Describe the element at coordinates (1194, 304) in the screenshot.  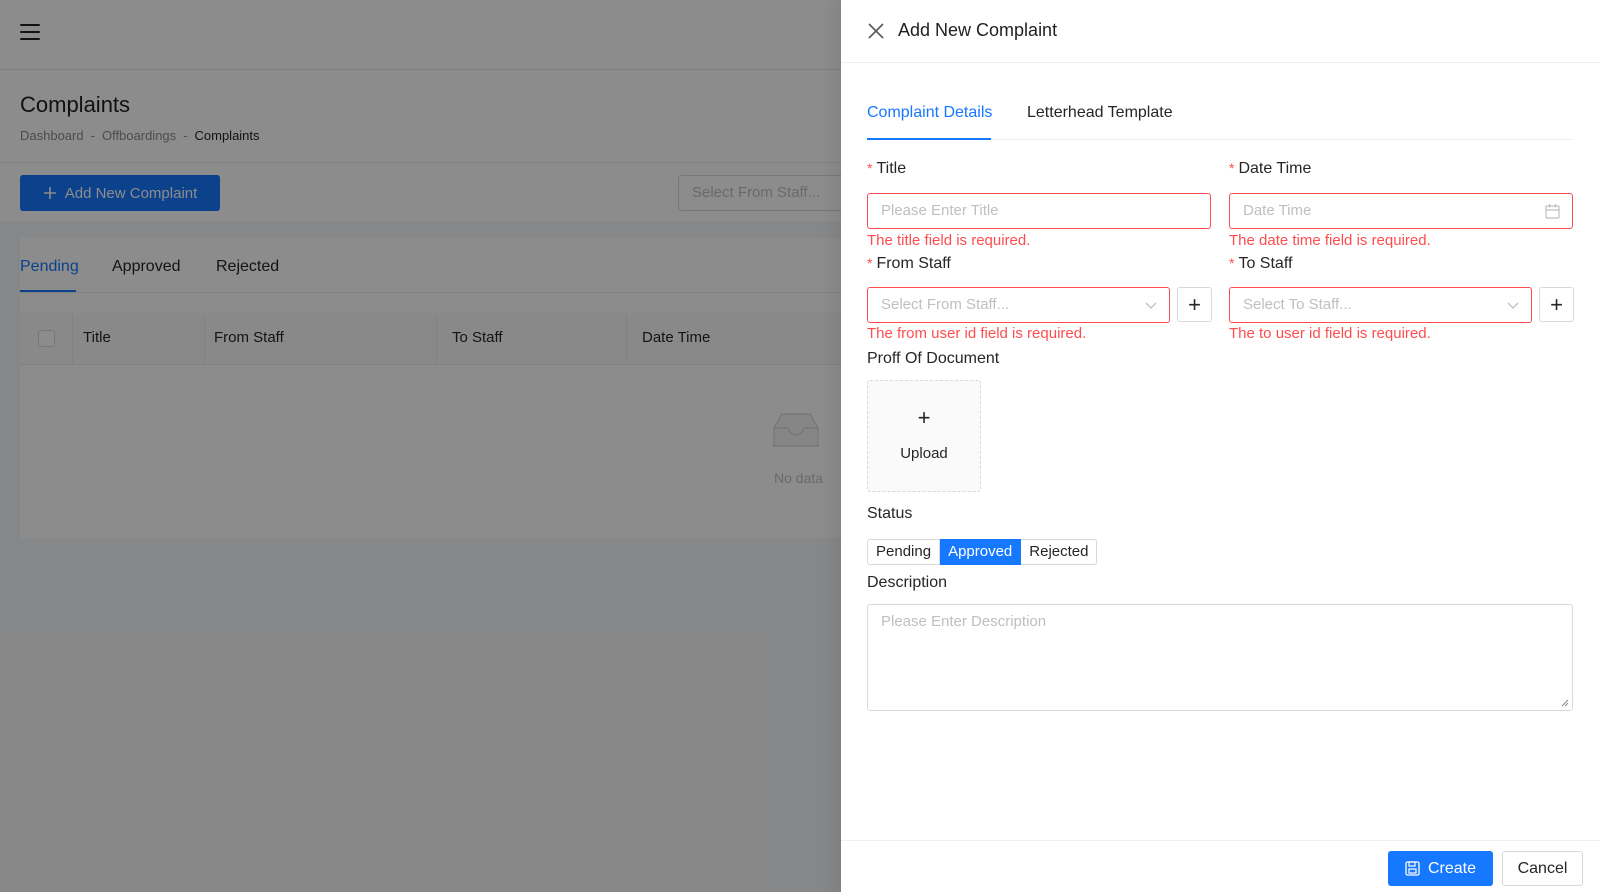
I see `add-from-staff-button: +` at that location.